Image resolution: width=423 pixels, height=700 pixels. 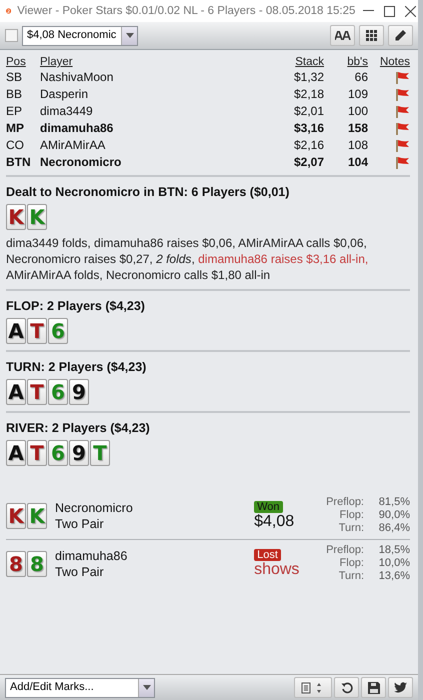 I want to click on result-amount: shows, so click(x=277, y=569).